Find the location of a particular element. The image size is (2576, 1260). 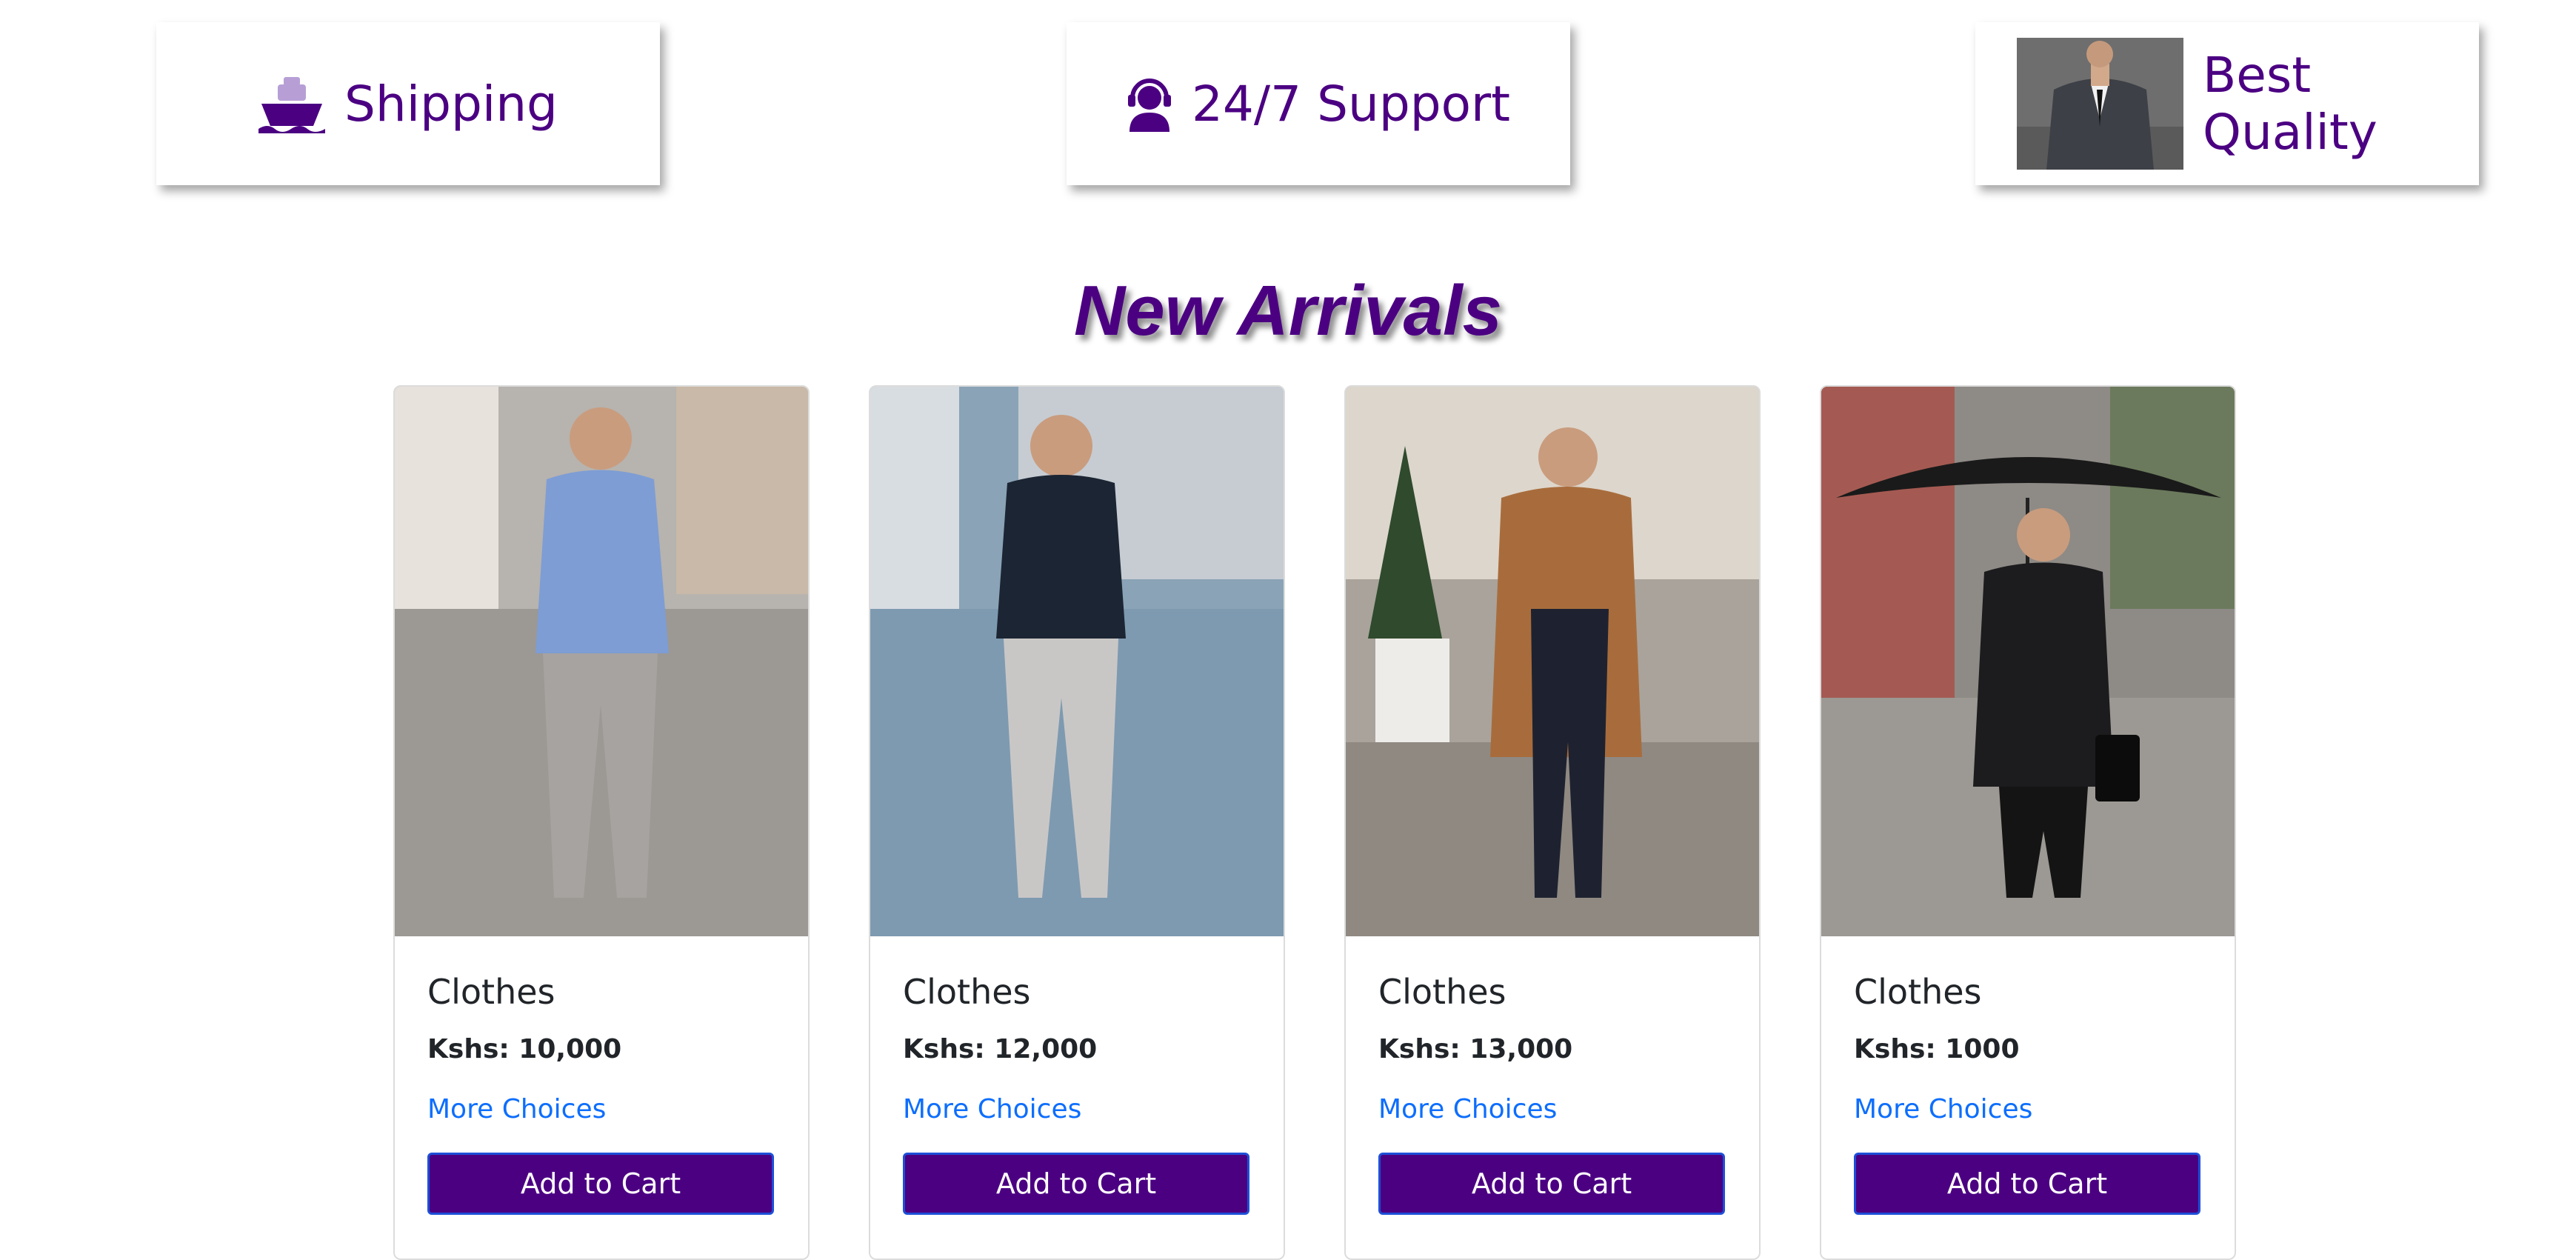

feature-shipping: Shipping is located at coordinates (408, 104).